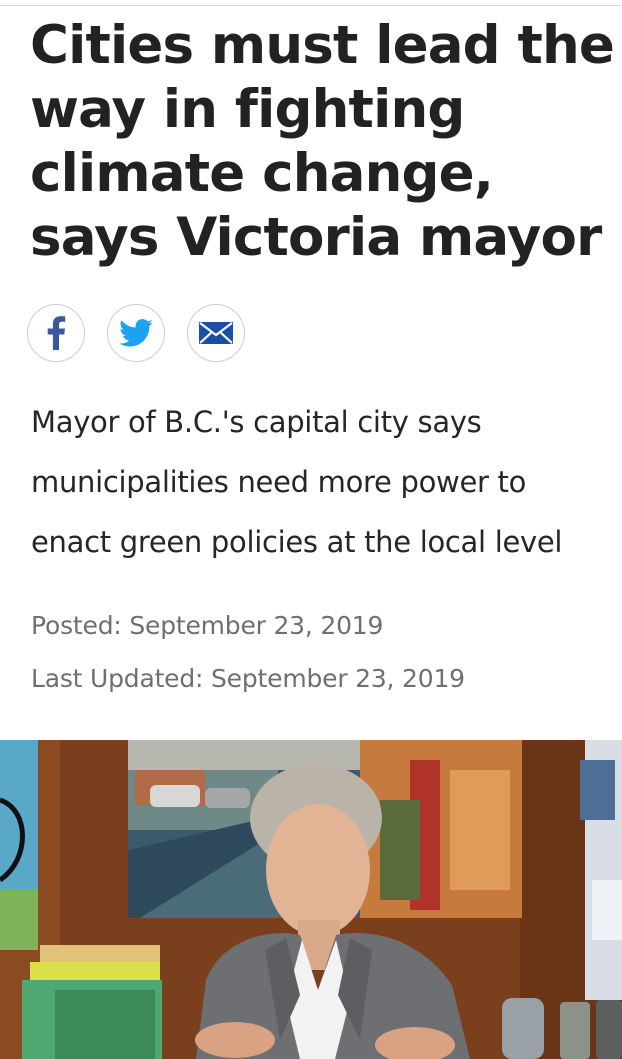  What do you see at coordinates (117, 678) in the screenshot?
I see `updated-label: Last Updated:` at bounding box center [117, 678].